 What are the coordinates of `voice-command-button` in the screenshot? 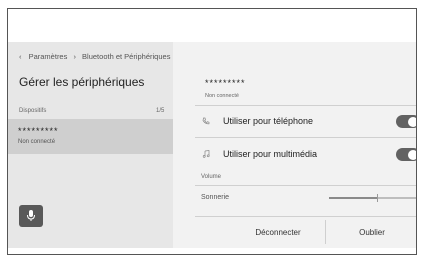 It's located at (31, 216).